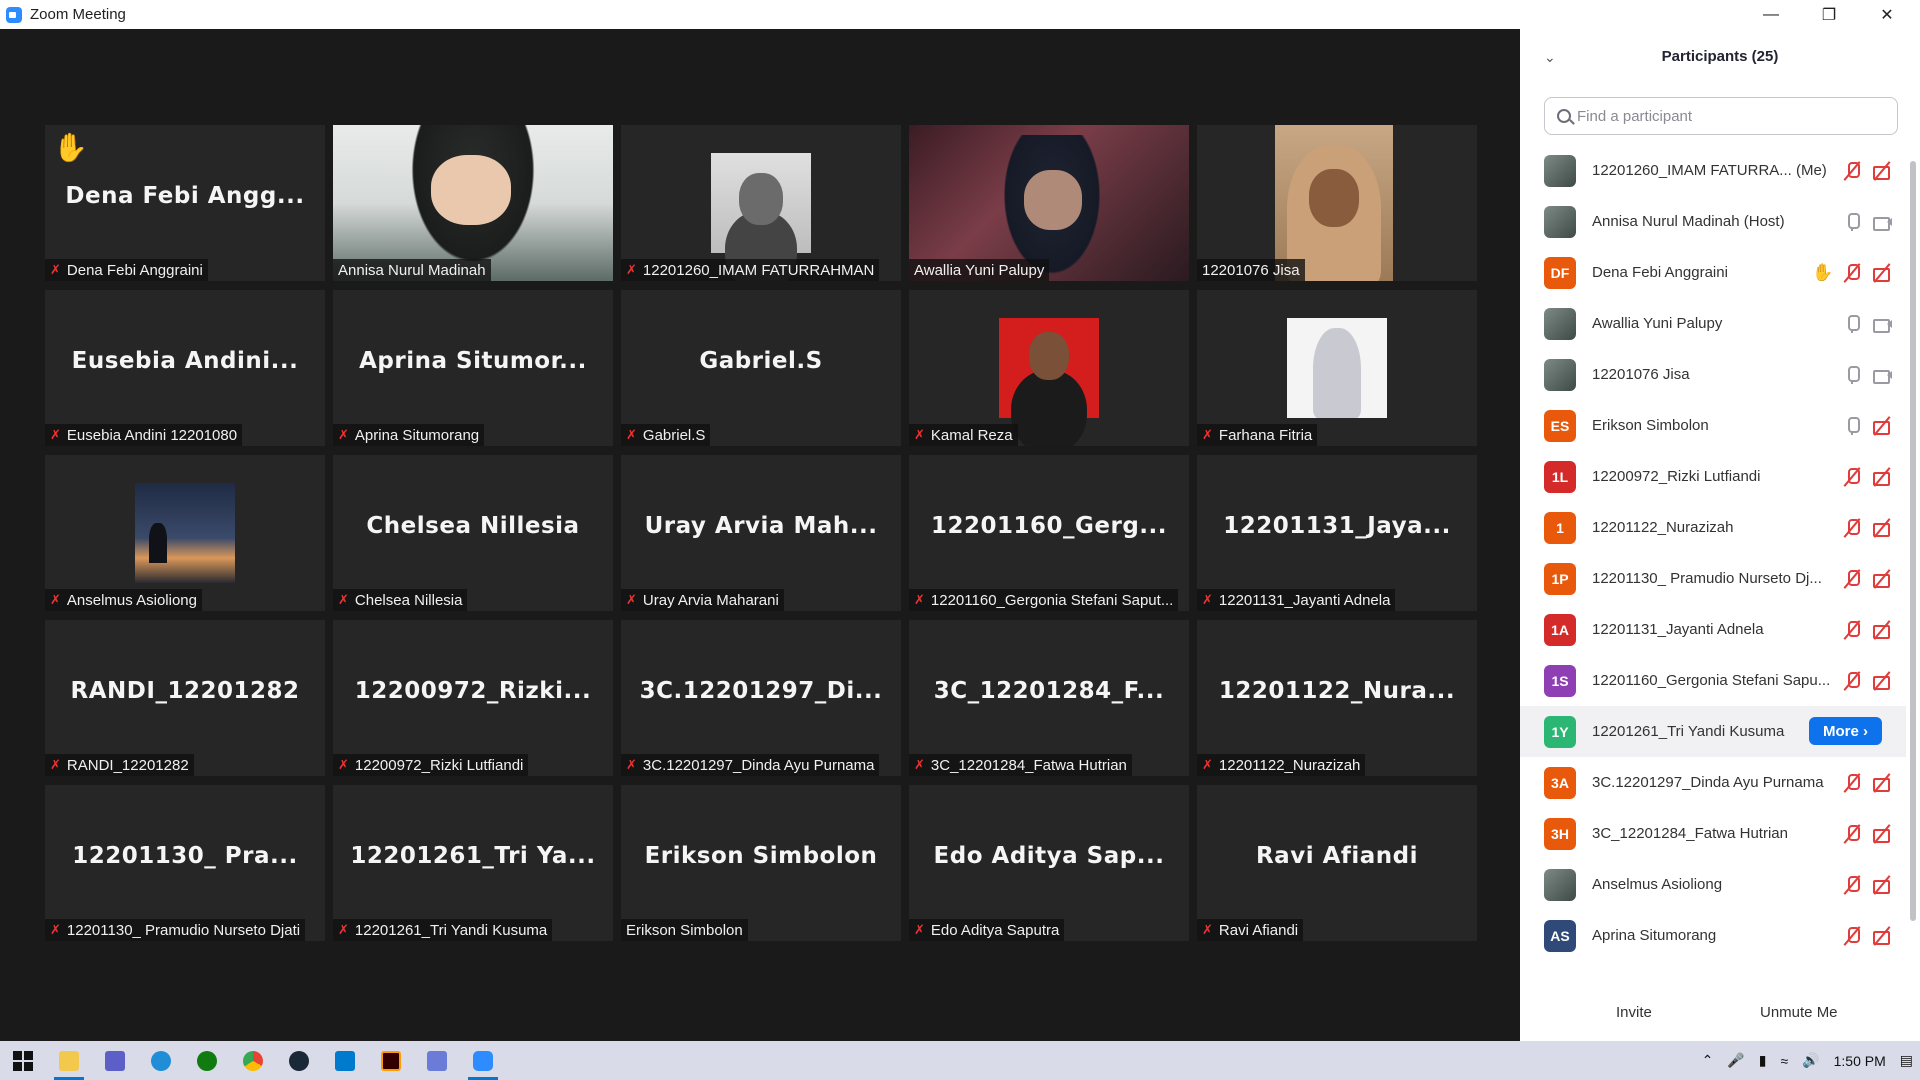 The height and width of the screenshot is (1080, 1920). I want to click on tile-label-text: Edo Aditya Saputra, so click(995, 930).